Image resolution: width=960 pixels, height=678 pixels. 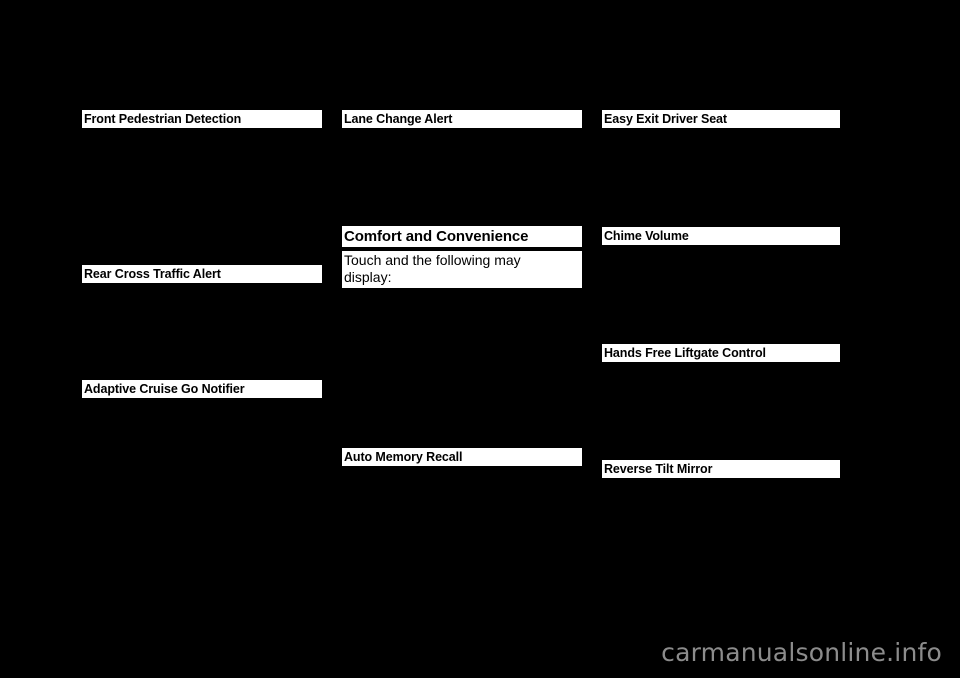 I want to click on heading-rear-cross-traffic-alert: Rear Cross Traffic Alert, so click(x=202, y=274).